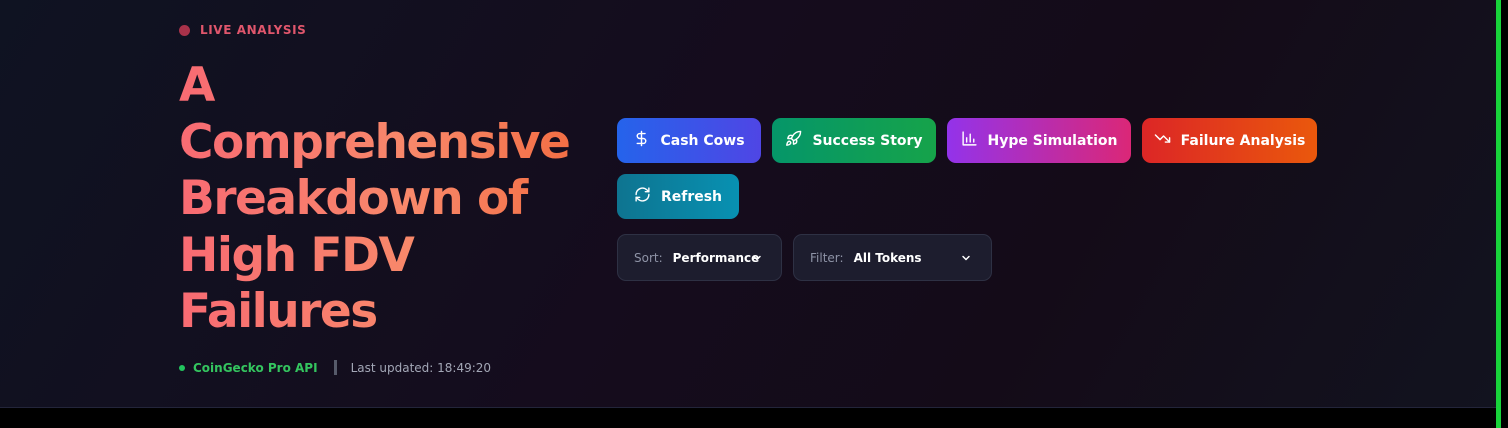  Describe the element at coordinates (867, 140) in the screenshot. I see `success-story-label: Success Story` at that location.